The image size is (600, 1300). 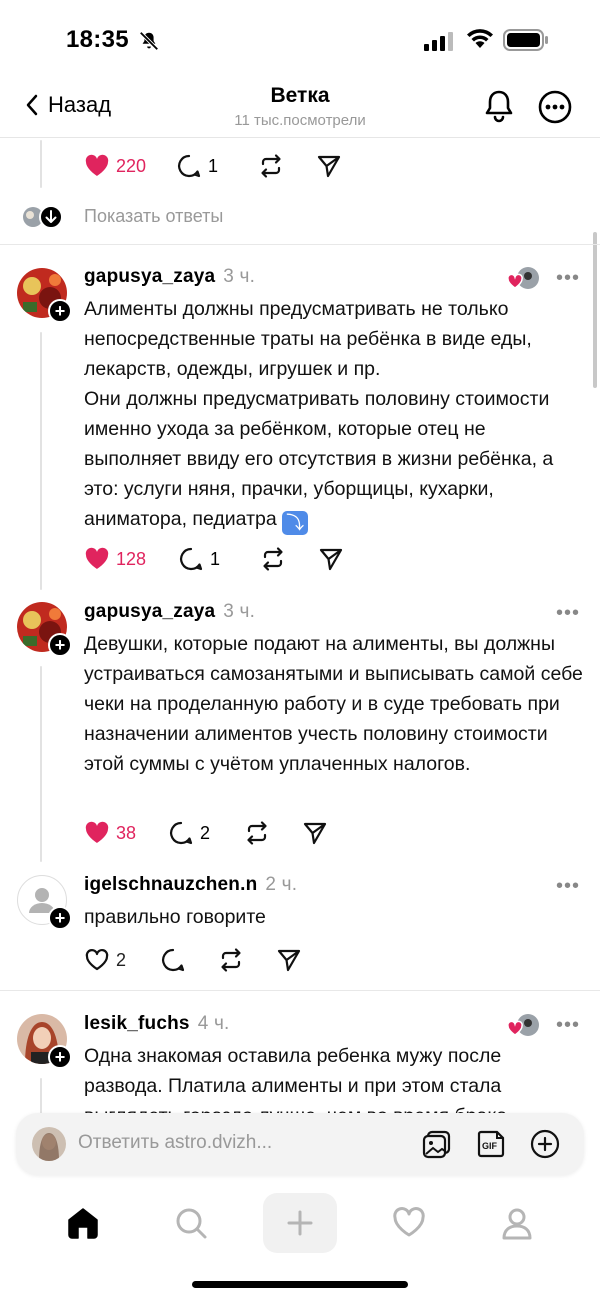 I want to click on bell-icon, so click(x=499, y=106).